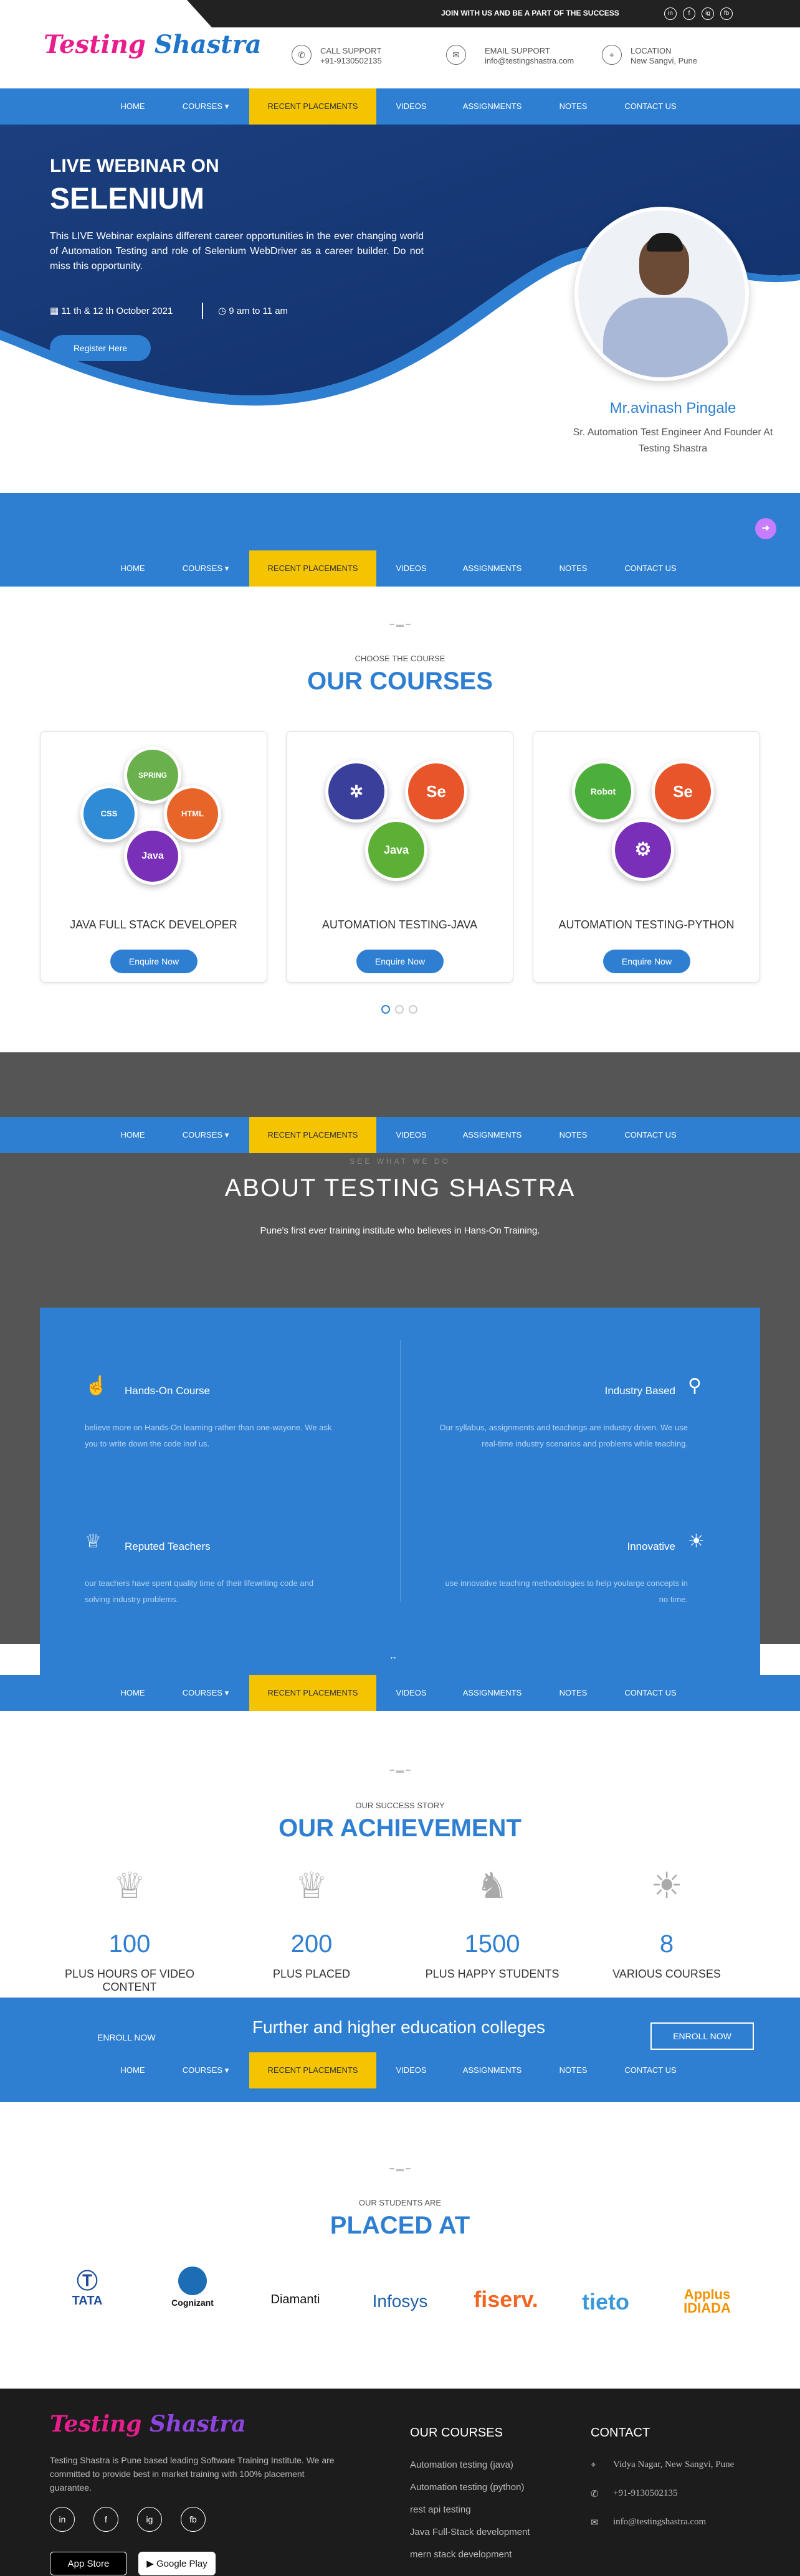  I want to click on stat-number: 8, so click(666, 1944).